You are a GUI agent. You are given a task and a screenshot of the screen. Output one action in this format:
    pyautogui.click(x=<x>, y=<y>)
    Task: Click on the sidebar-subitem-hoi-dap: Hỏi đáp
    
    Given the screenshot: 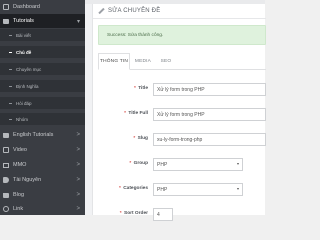 What is the action you would take?
    pyautogui.click(x=42, y=103)
    